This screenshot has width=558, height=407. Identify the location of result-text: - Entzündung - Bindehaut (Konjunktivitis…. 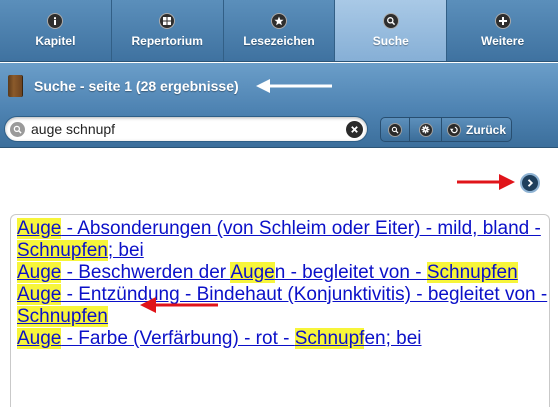
(304, 294).